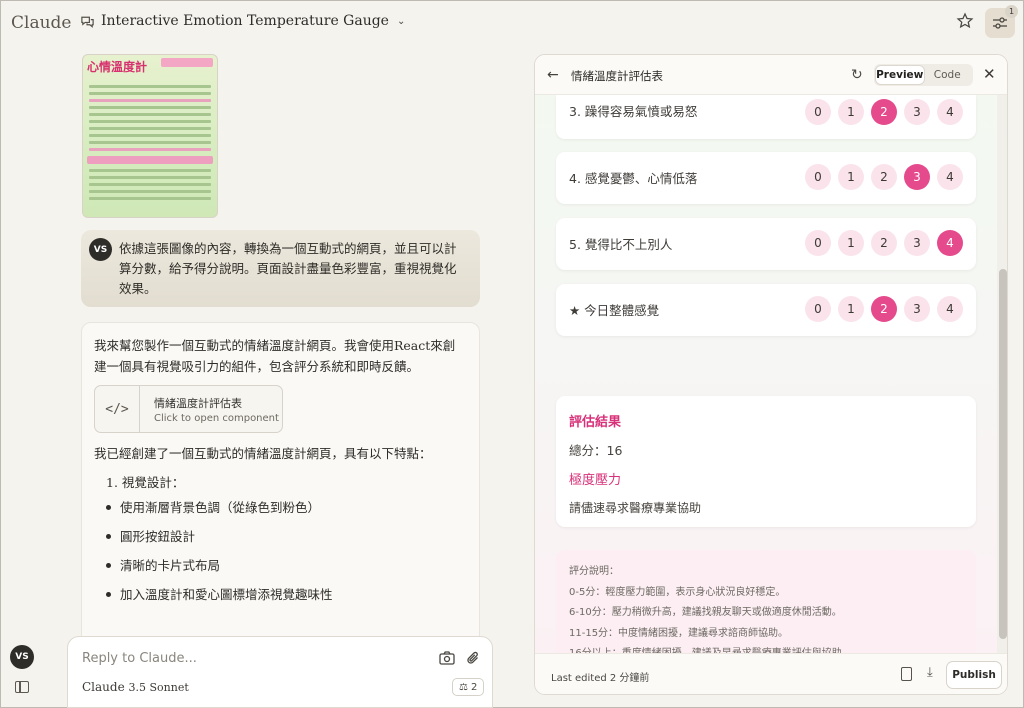 This screenshot has width=1024, height=708. What do you see at coordinates (22, 657) in the screenshot?
I see `user-avatar: VS` at bounding box center [22, 657].